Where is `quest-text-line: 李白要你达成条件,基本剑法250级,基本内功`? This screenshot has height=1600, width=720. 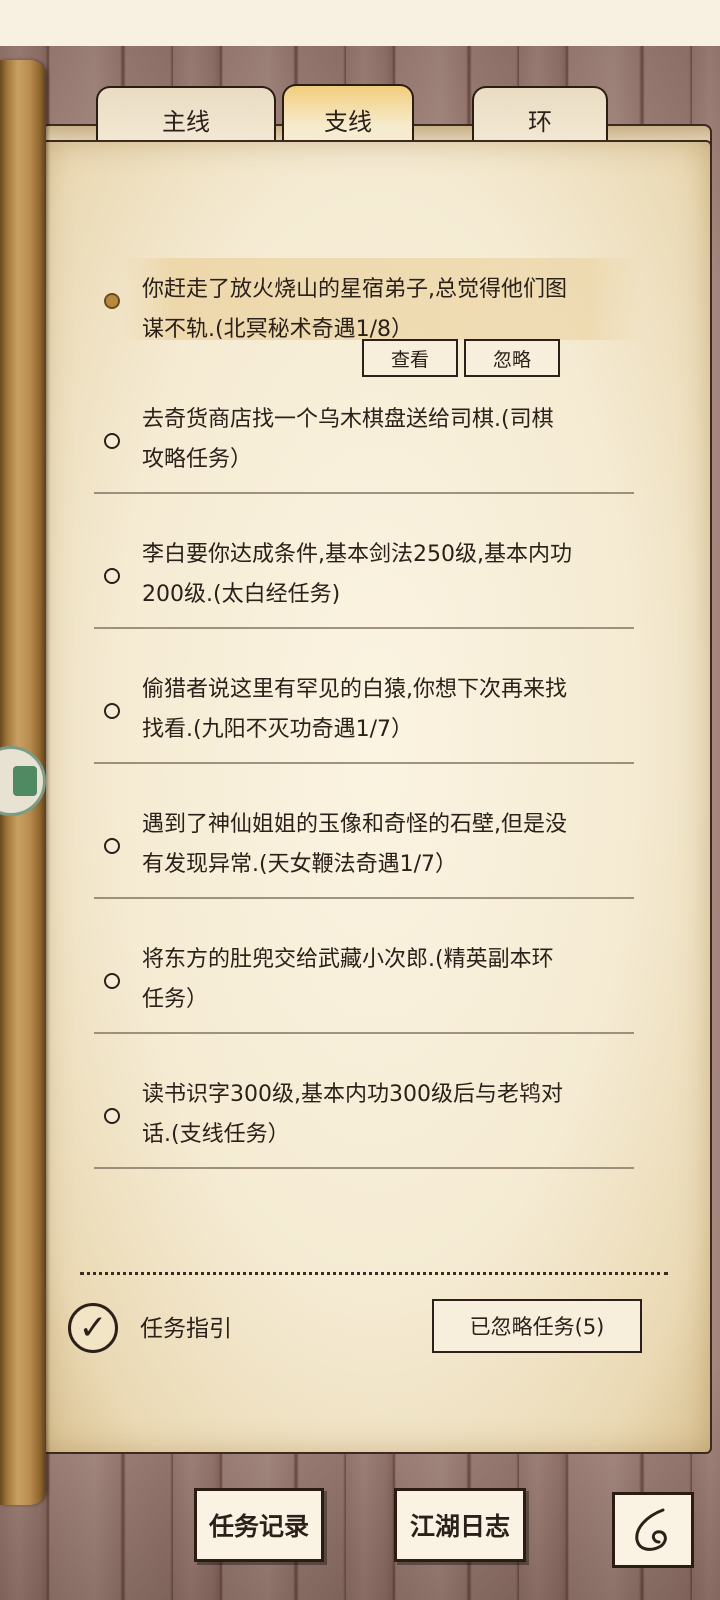
quest-text-line: 李白要你达成条件,基本剑法250级,基本内功 is located at coordinates (357, 554).